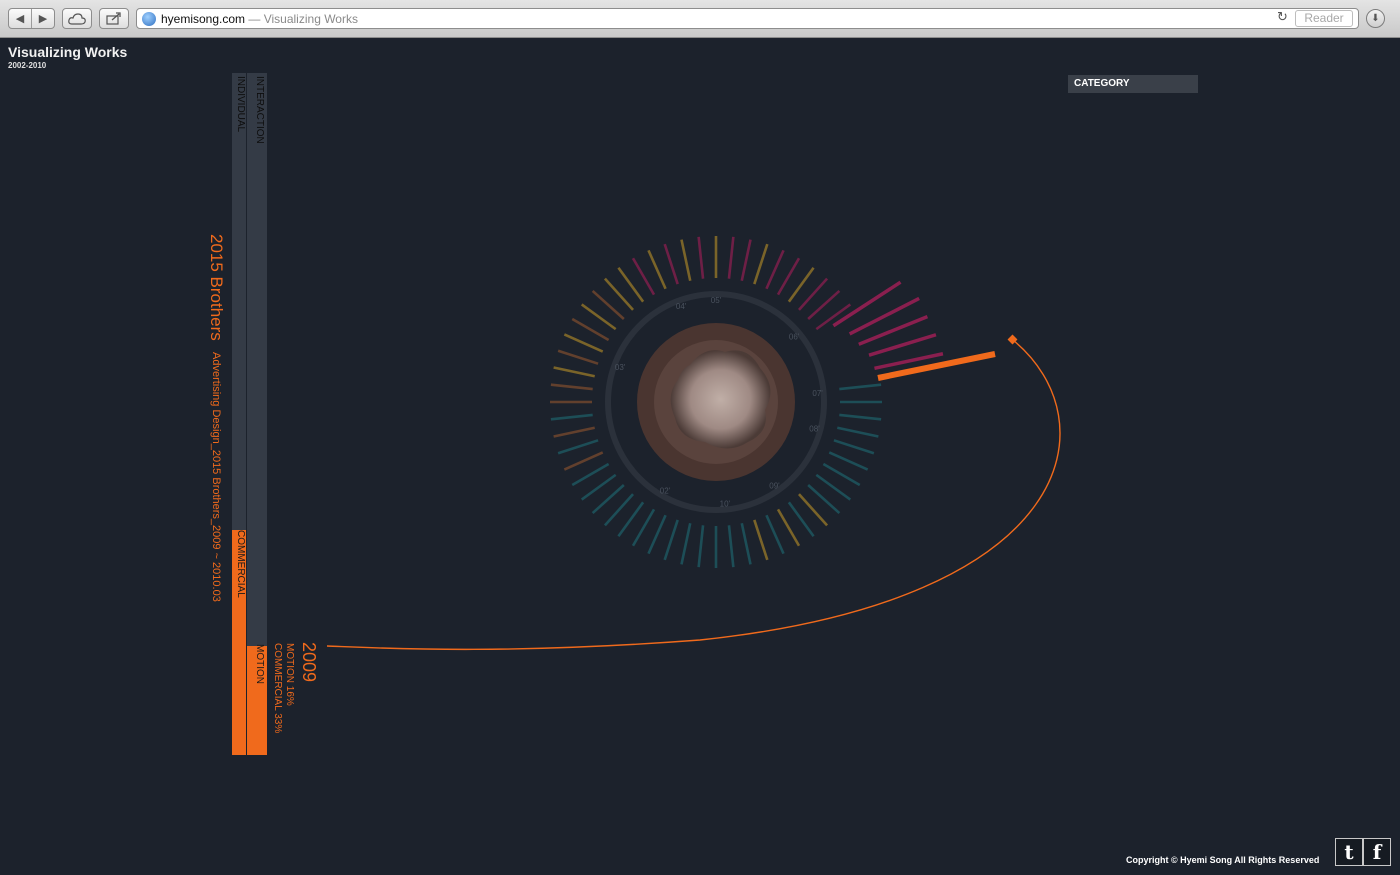 The height and width of the screenshot is (875, 1400). Describe the element at coordinates (1377, 852) in the screenshot. I see `facebook-icon: f` at that location.